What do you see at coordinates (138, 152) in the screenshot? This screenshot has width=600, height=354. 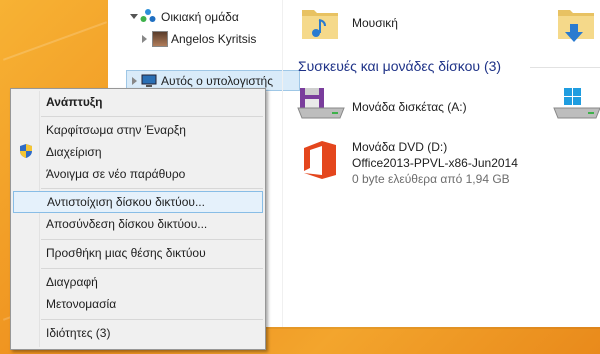 I see `menu-item-manage: Διαχείριση` at bounding box center [138, 152].